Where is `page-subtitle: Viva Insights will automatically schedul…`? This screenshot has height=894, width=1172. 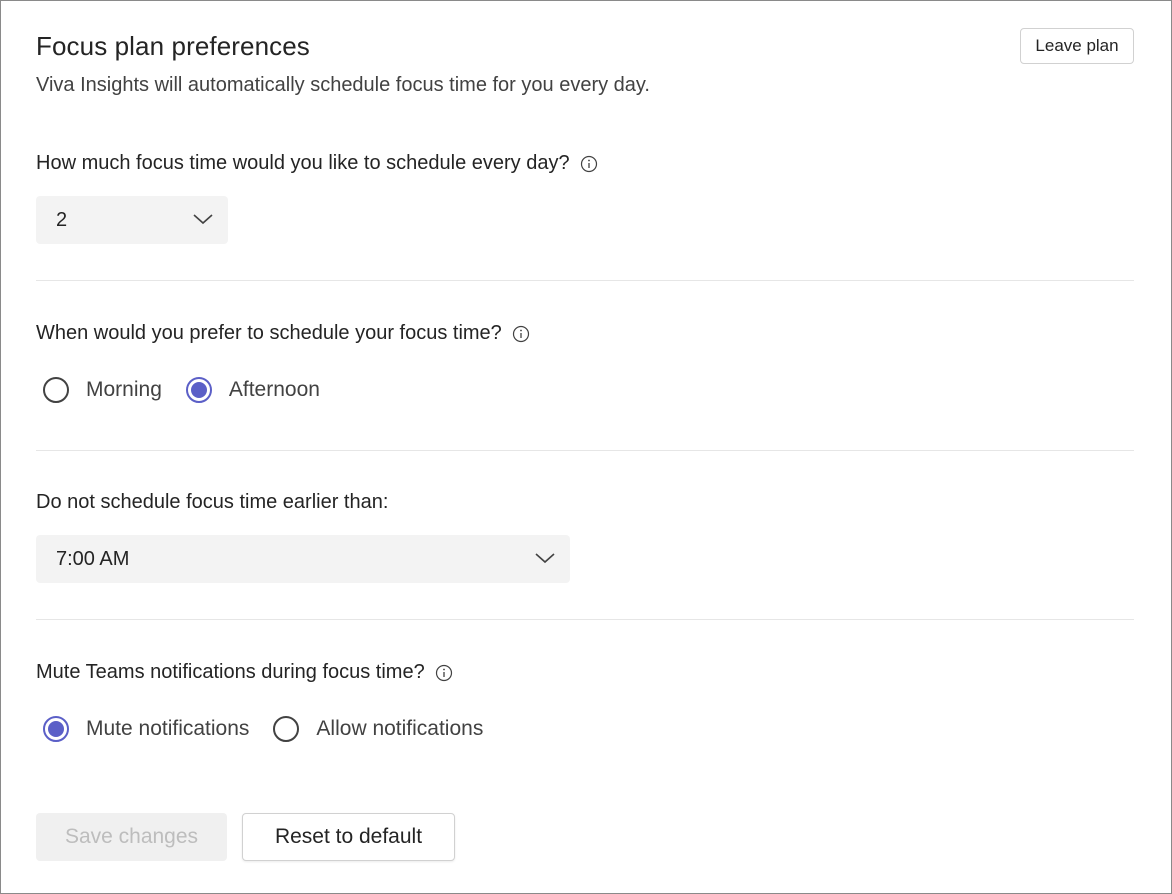 page-subtitle: Viva Insights will automatically schedul… is located at coordinates (343, 85).